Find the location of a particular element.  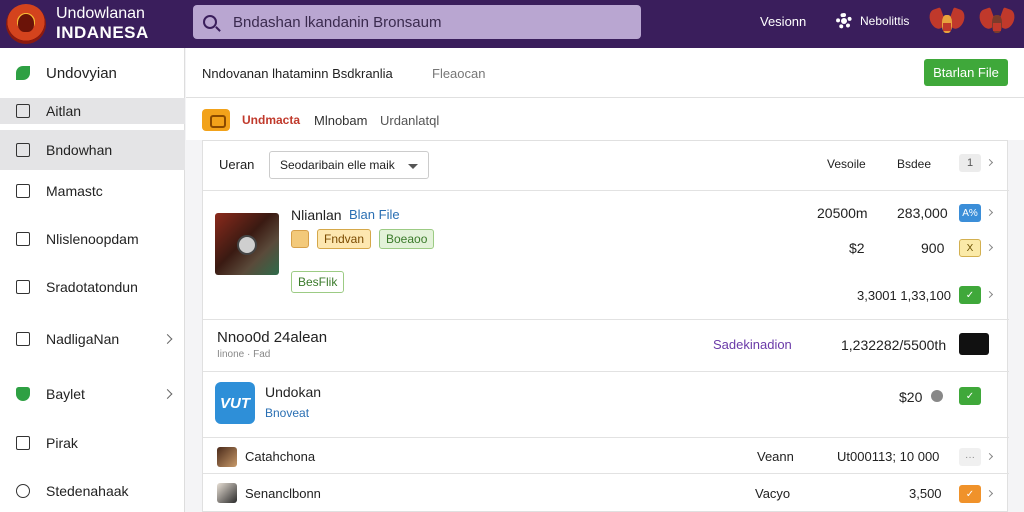

primary-file-button: Btarlan File is located at coordinates (966, 72).